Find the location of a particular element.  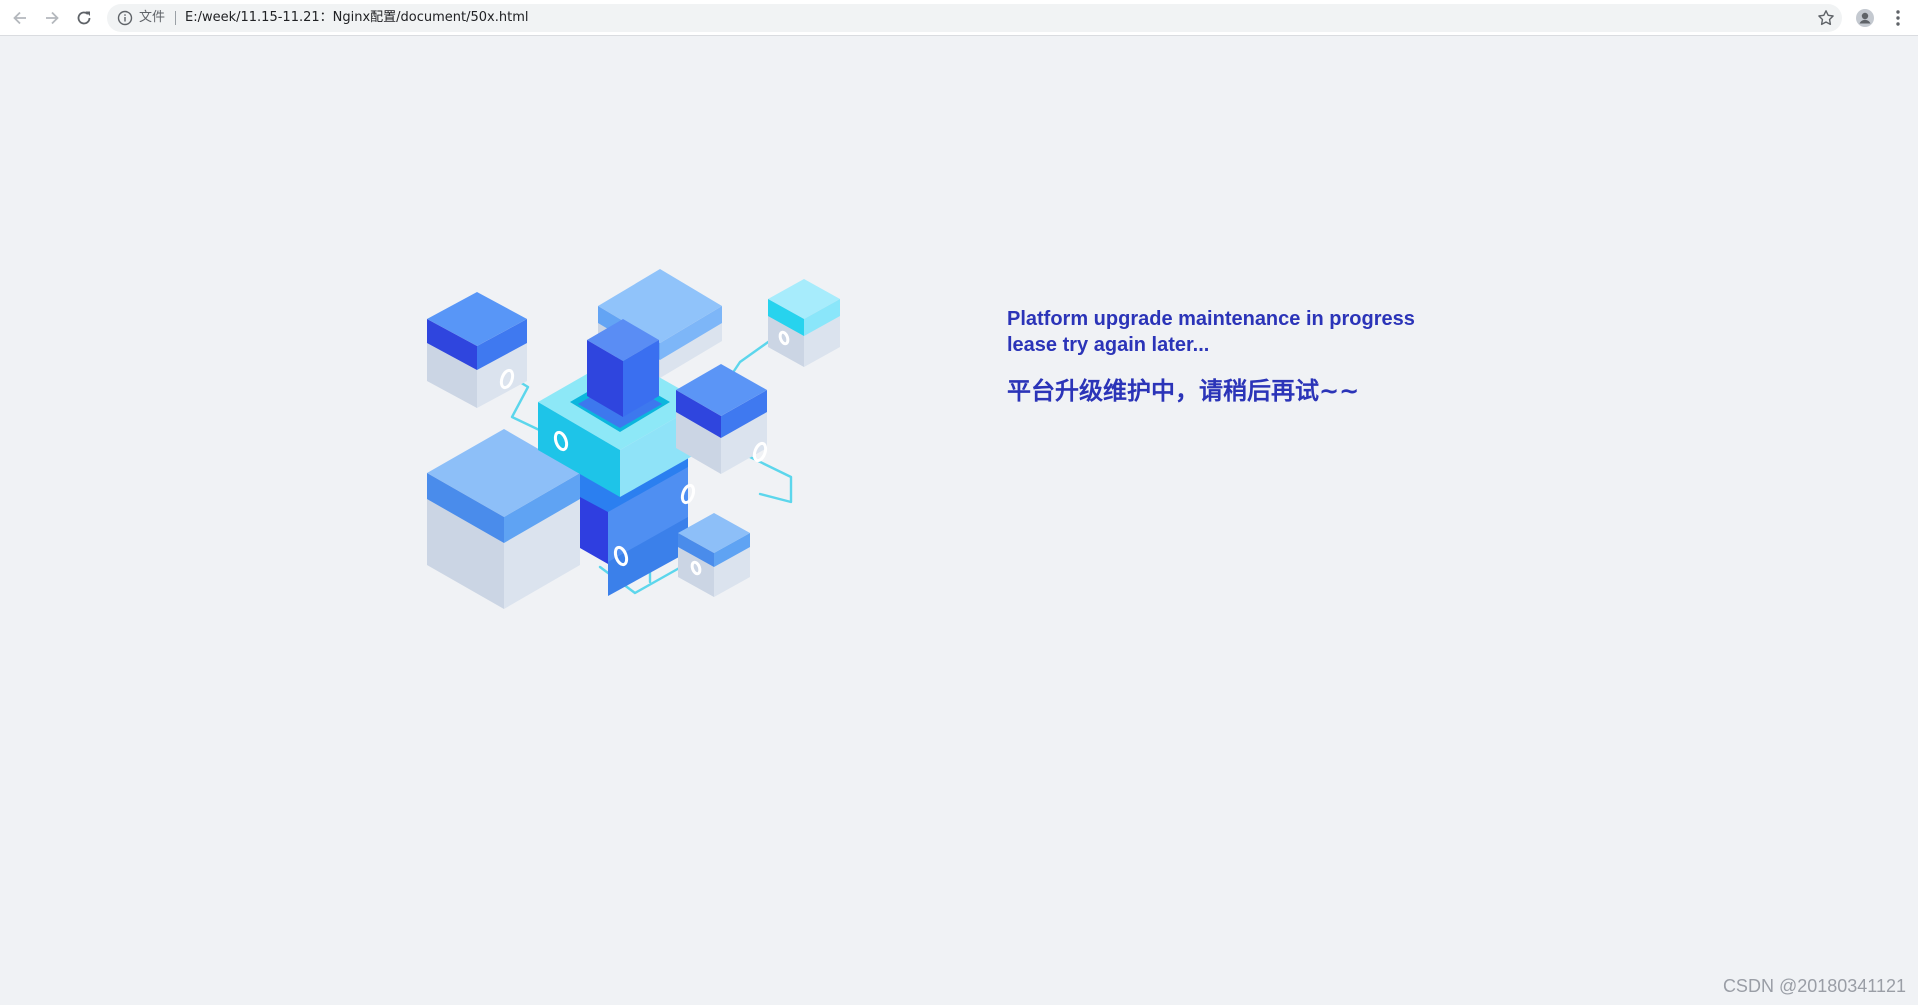

forward-button is located at coordinates (52, 18).